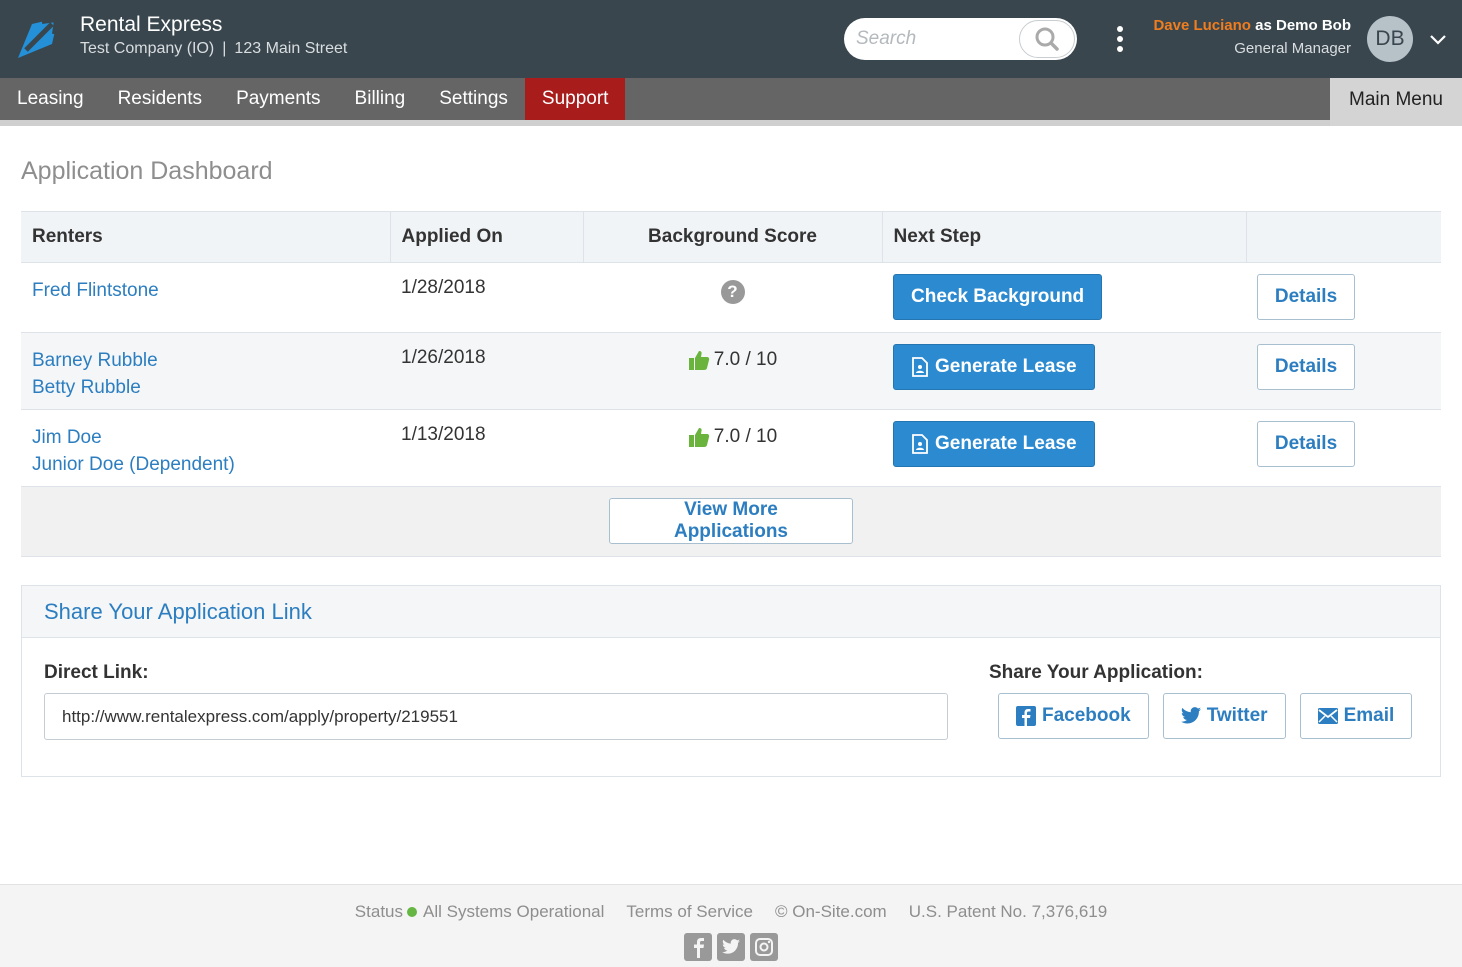  Describe the element at coordinates (147, 171) in the screenshot. I see `page-title: Application Dashboard` at that location.